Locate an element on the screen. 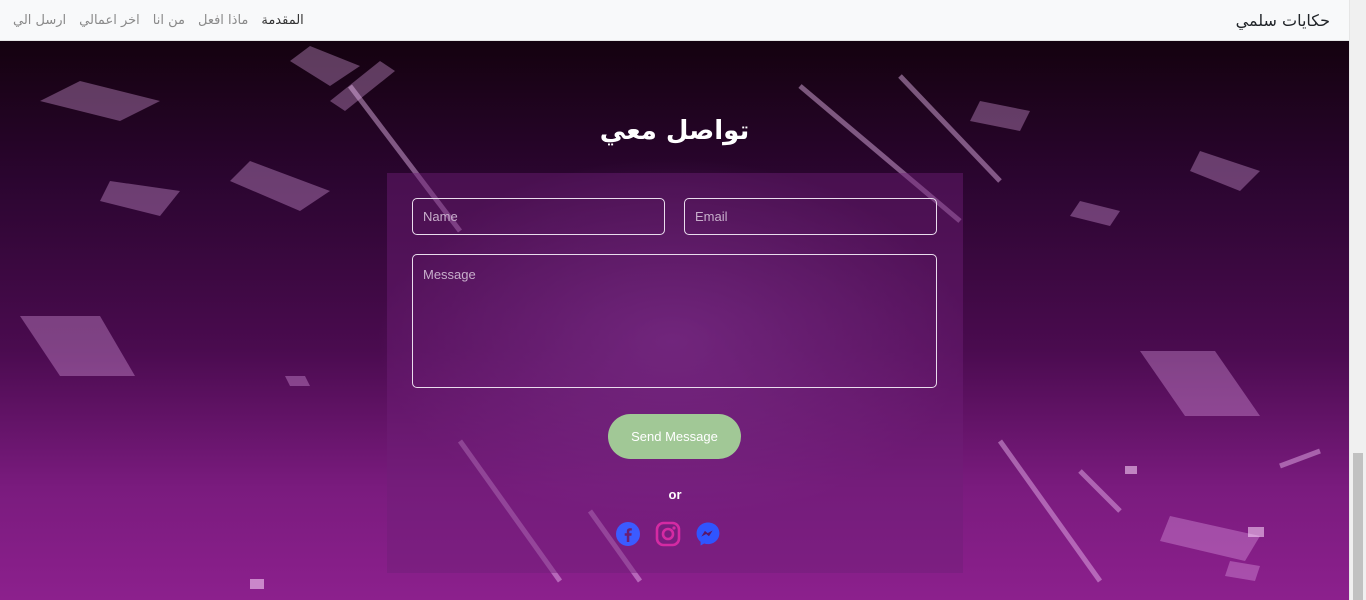  page-scrollbar is located at coordinates (1357, 300).